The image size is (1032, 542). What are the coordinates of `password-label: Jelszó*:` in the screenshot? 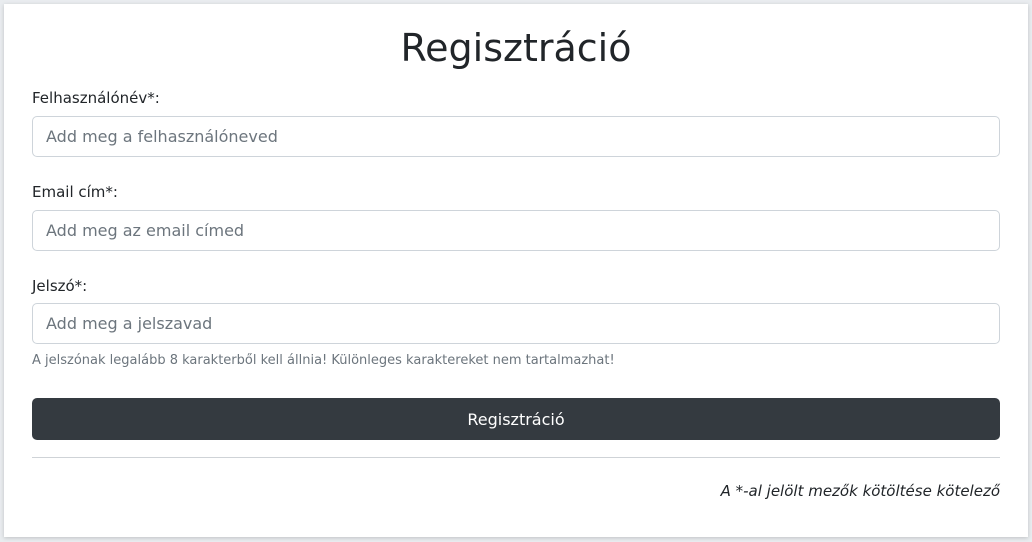 It's located at (60, 286).